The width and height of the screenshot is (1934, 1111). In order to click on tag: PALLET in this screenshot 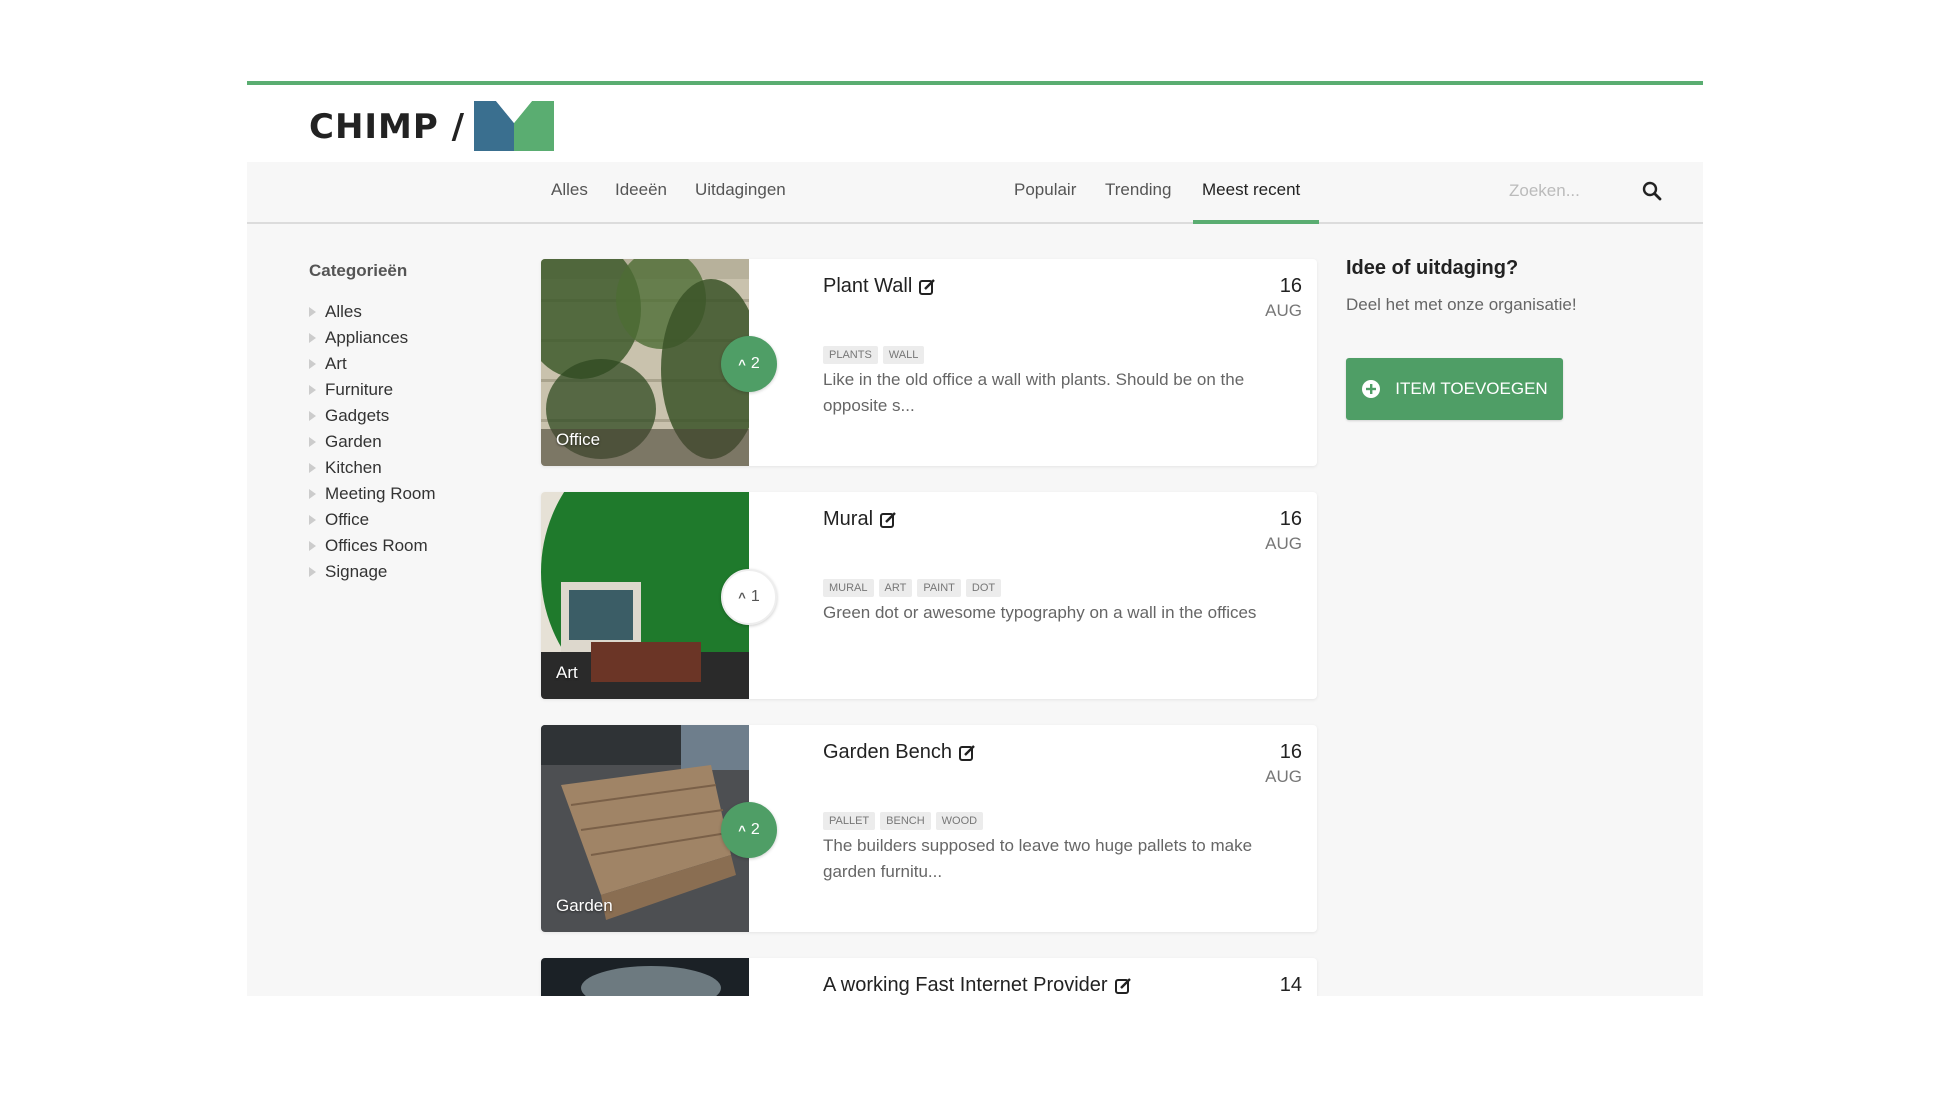, I will do `click(849, 821)`.